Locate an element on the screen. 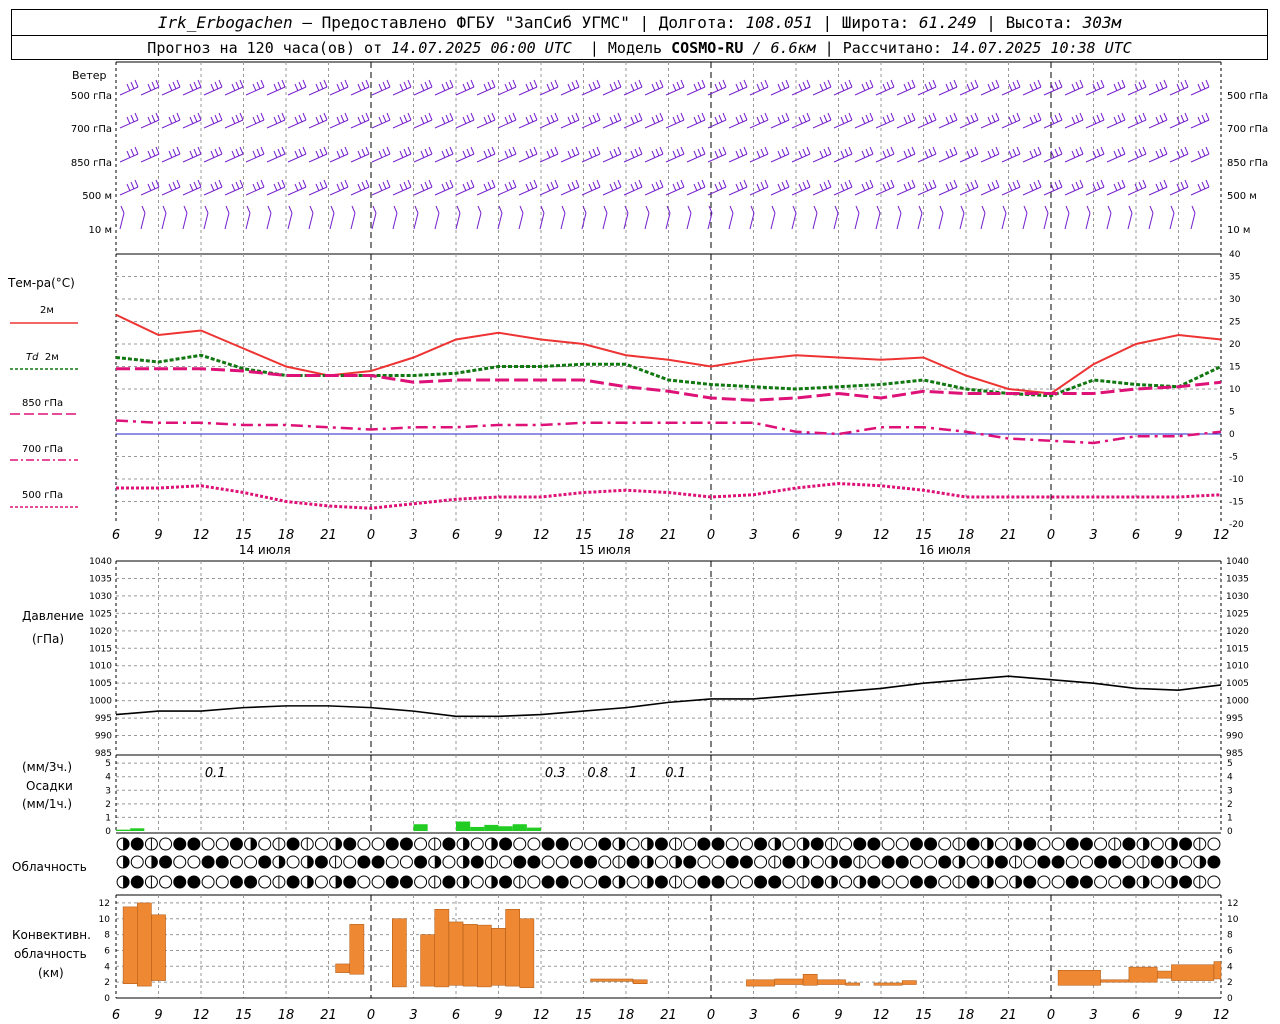 The image size is (1280, 1024). wind-level-label-right: 500 гПа is located at coordinates (1247, 96).